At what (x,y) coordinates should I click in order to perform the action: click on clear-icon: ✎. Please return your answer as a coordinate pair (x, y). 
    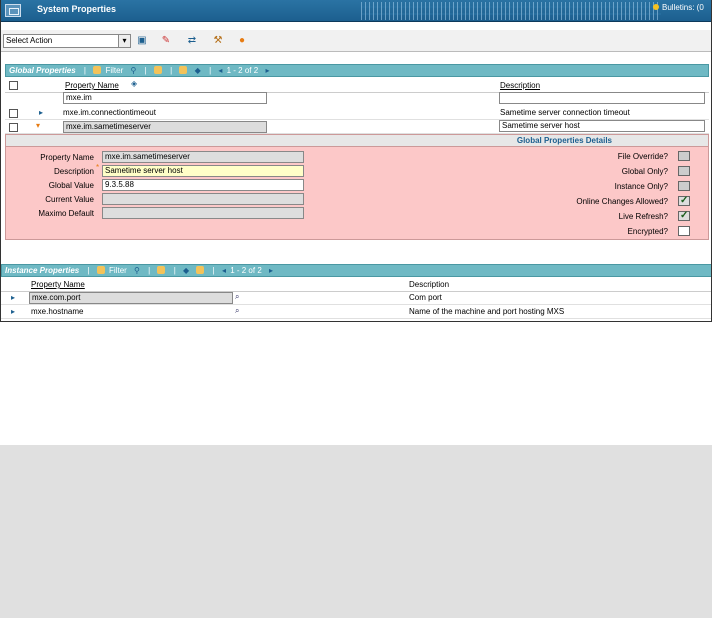
    Looking at the image, I should click on (166, 41).